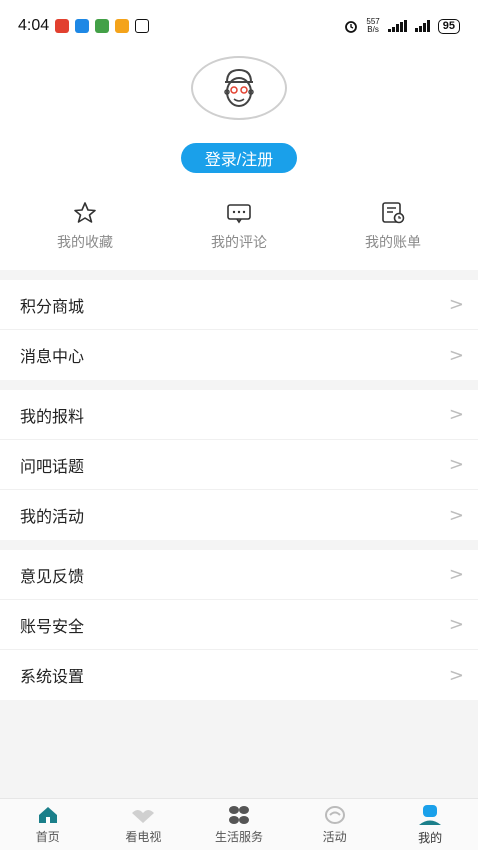 Image resolution: width=478 pixels, height=850 pixels. What do you see at coordinates (239, 675) in the screenshot?
I see `menu-item-system-settings: 系统设置 >` at bounding box center [239, 675].